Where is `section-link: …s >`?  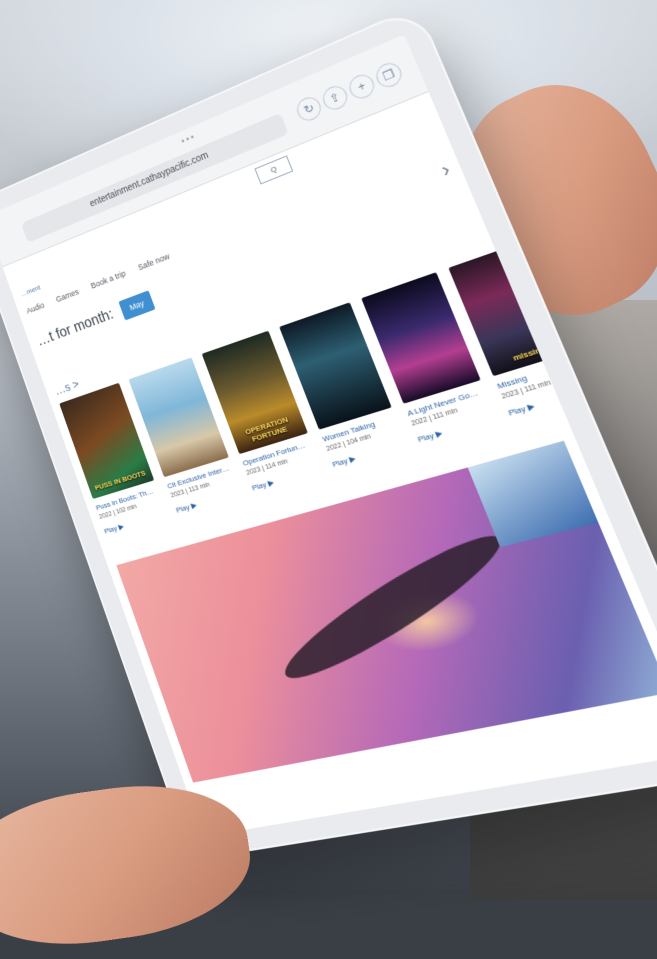
section-link: …s > is located at coordinates (67, 387).